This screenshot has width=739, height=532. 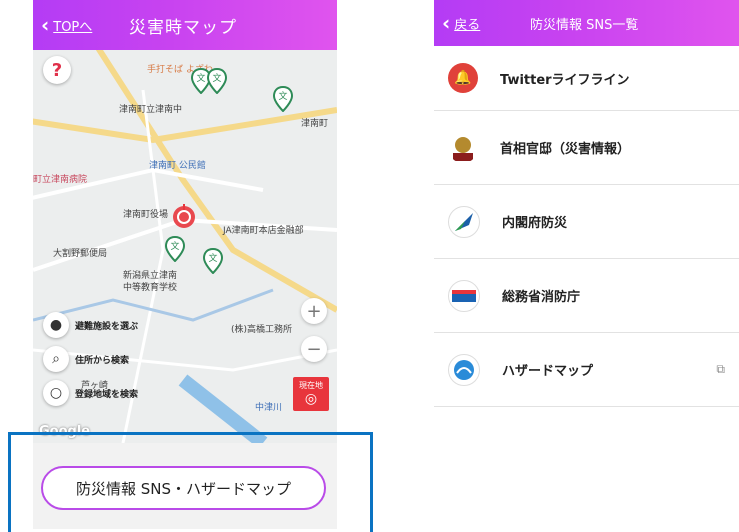 I want to click on choose-facility-control: ● 避難施設を選ぶ, so click(x=90, y=325).